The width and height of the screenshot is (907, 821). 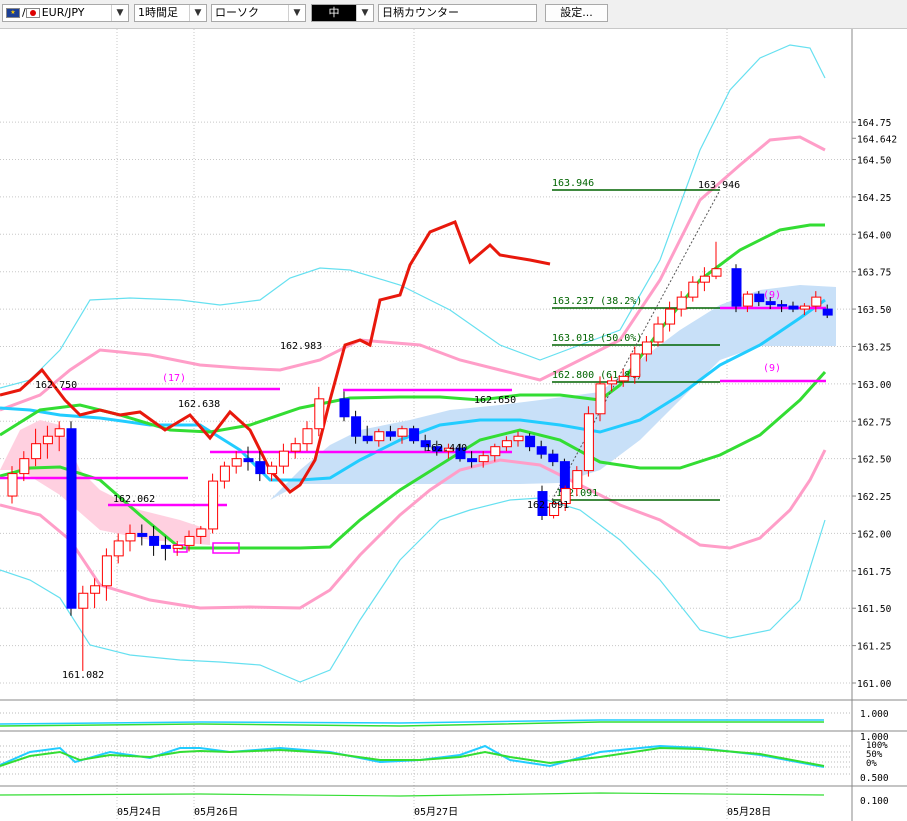 I want to click on jp-flag-icon, so click(x=32, y=13).